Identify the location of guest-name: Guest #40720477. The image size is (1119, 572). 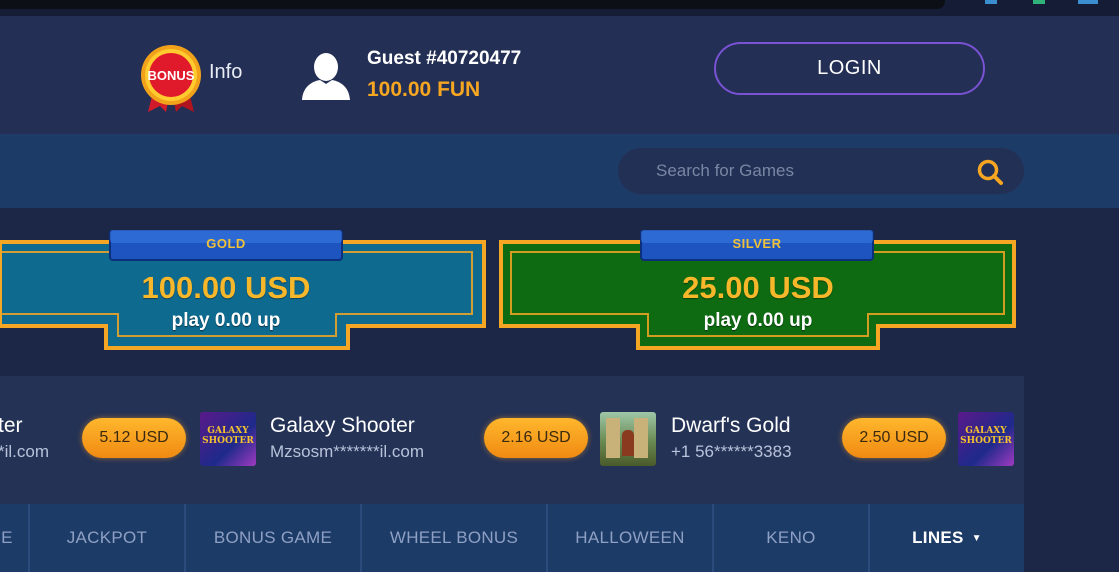
(444, 58).